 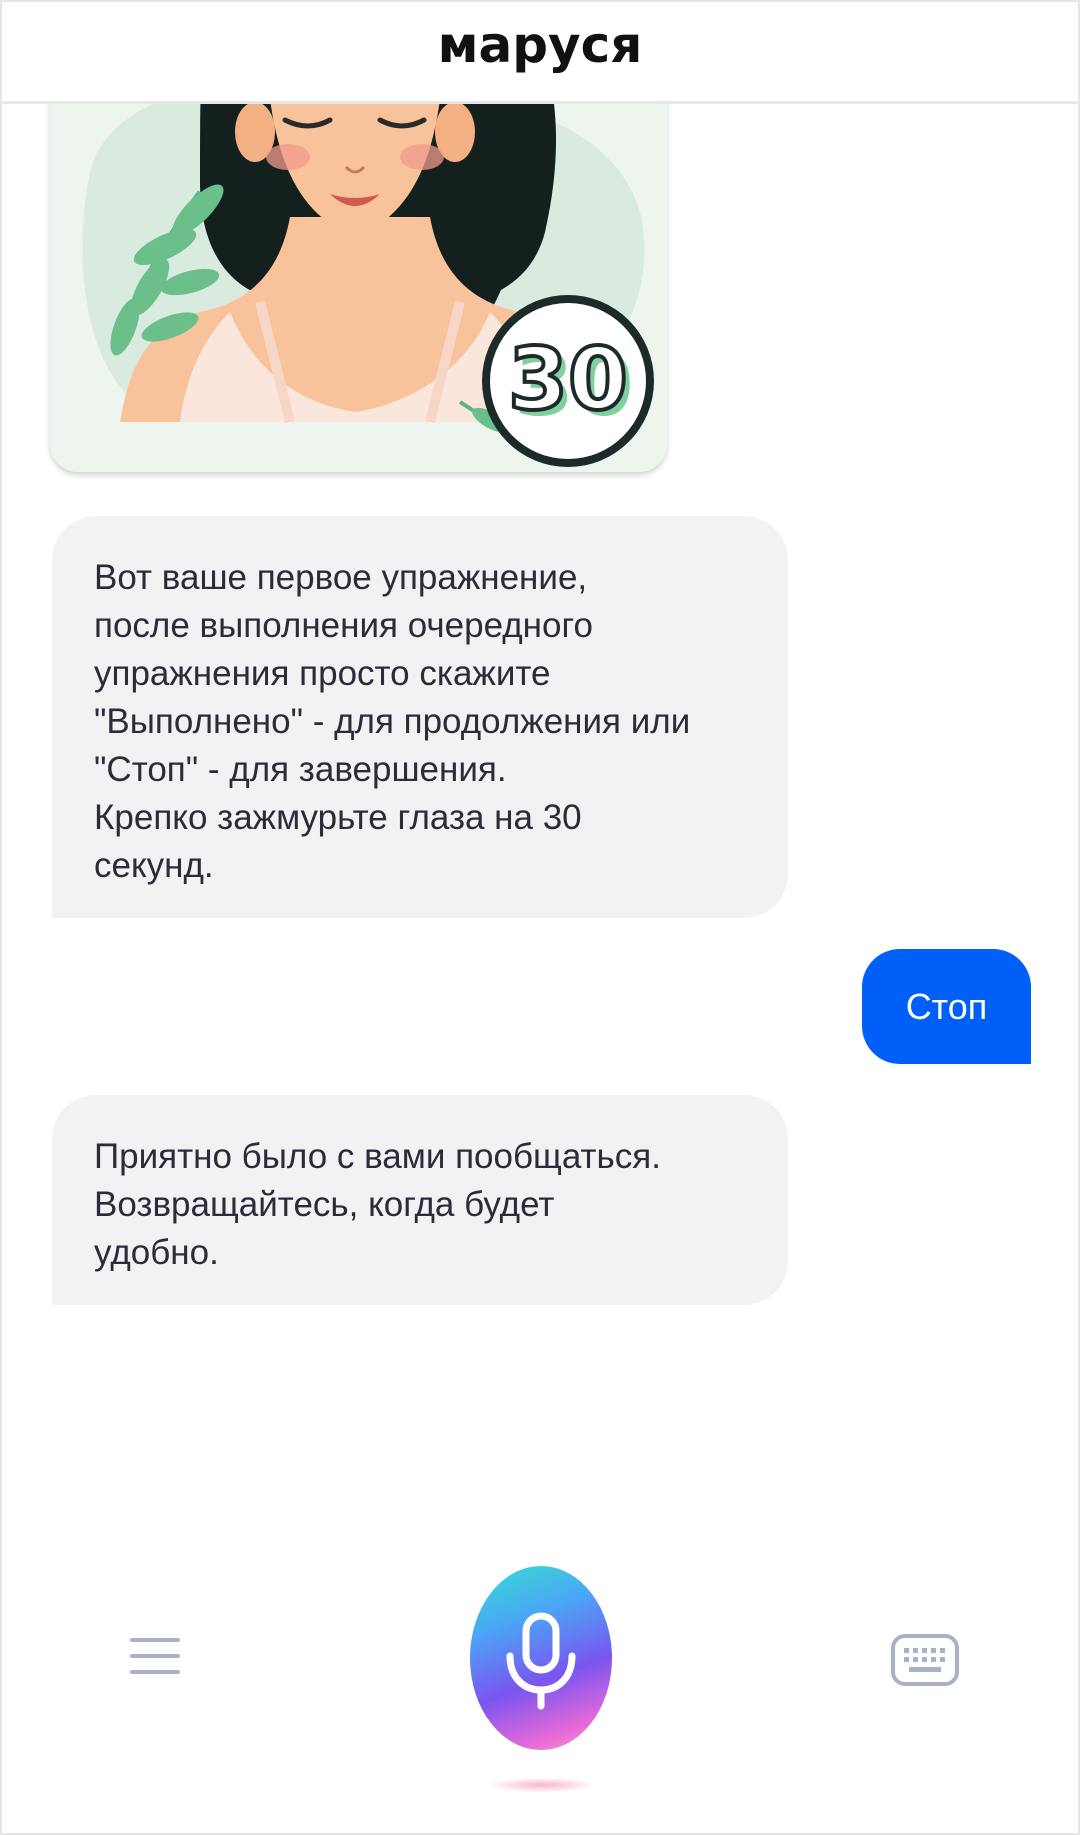 I want to click on microphone-icon, so click(x=541, y=1661).